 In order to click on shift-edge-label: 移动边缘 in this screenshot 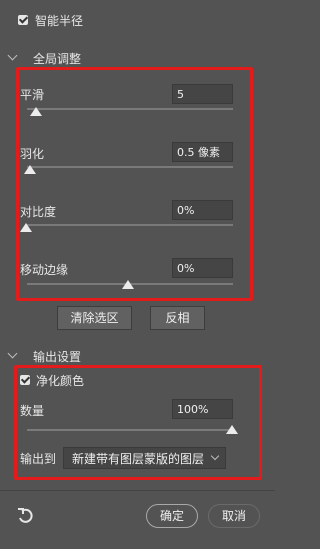, I will do `click(44, 270)`.